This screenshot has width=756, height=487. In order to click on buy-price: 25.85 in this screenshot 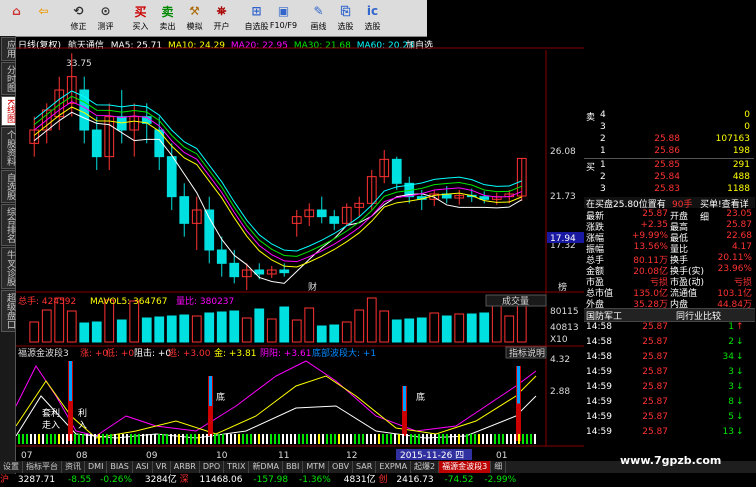, I will do `click(667, 165)`.